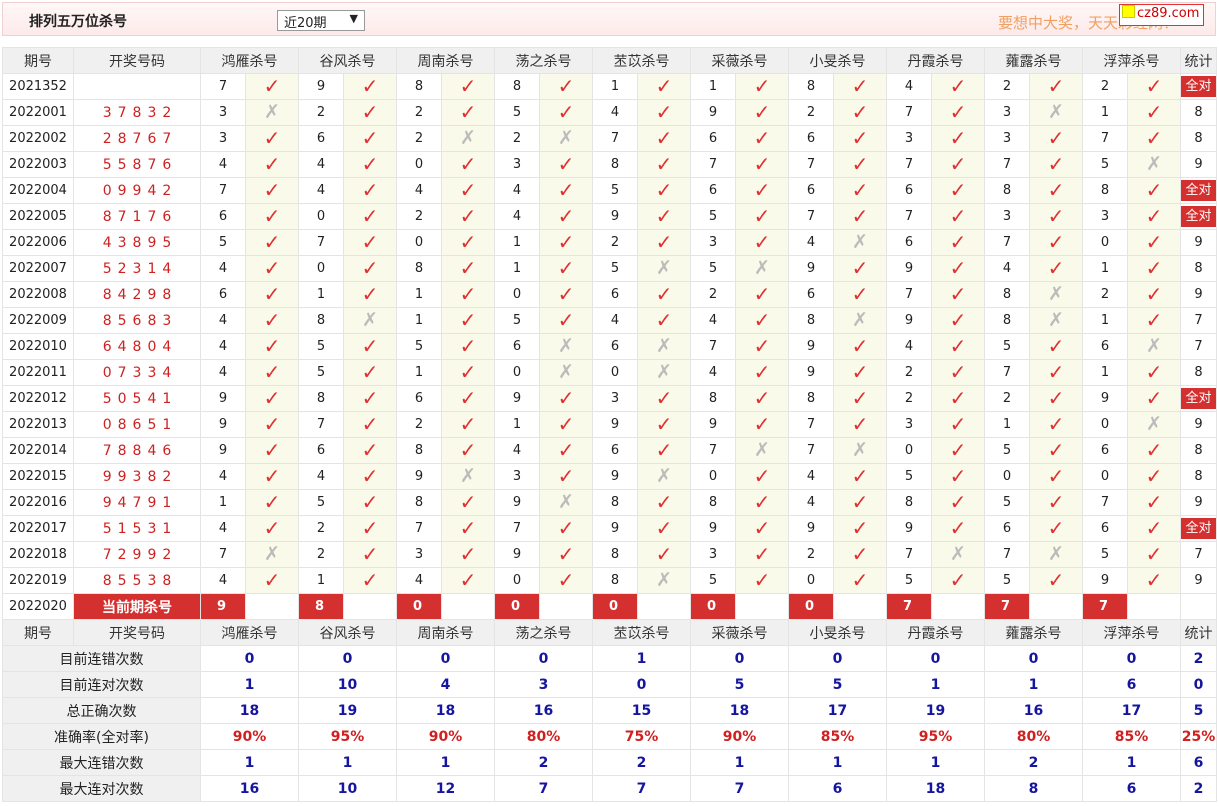  Describe the element at coordinates (609, 606) in the screenshot. I see `current-period-row: 2022020 当前期杀号 9 8 0 0 0 0 0 7 7 7` at that location.